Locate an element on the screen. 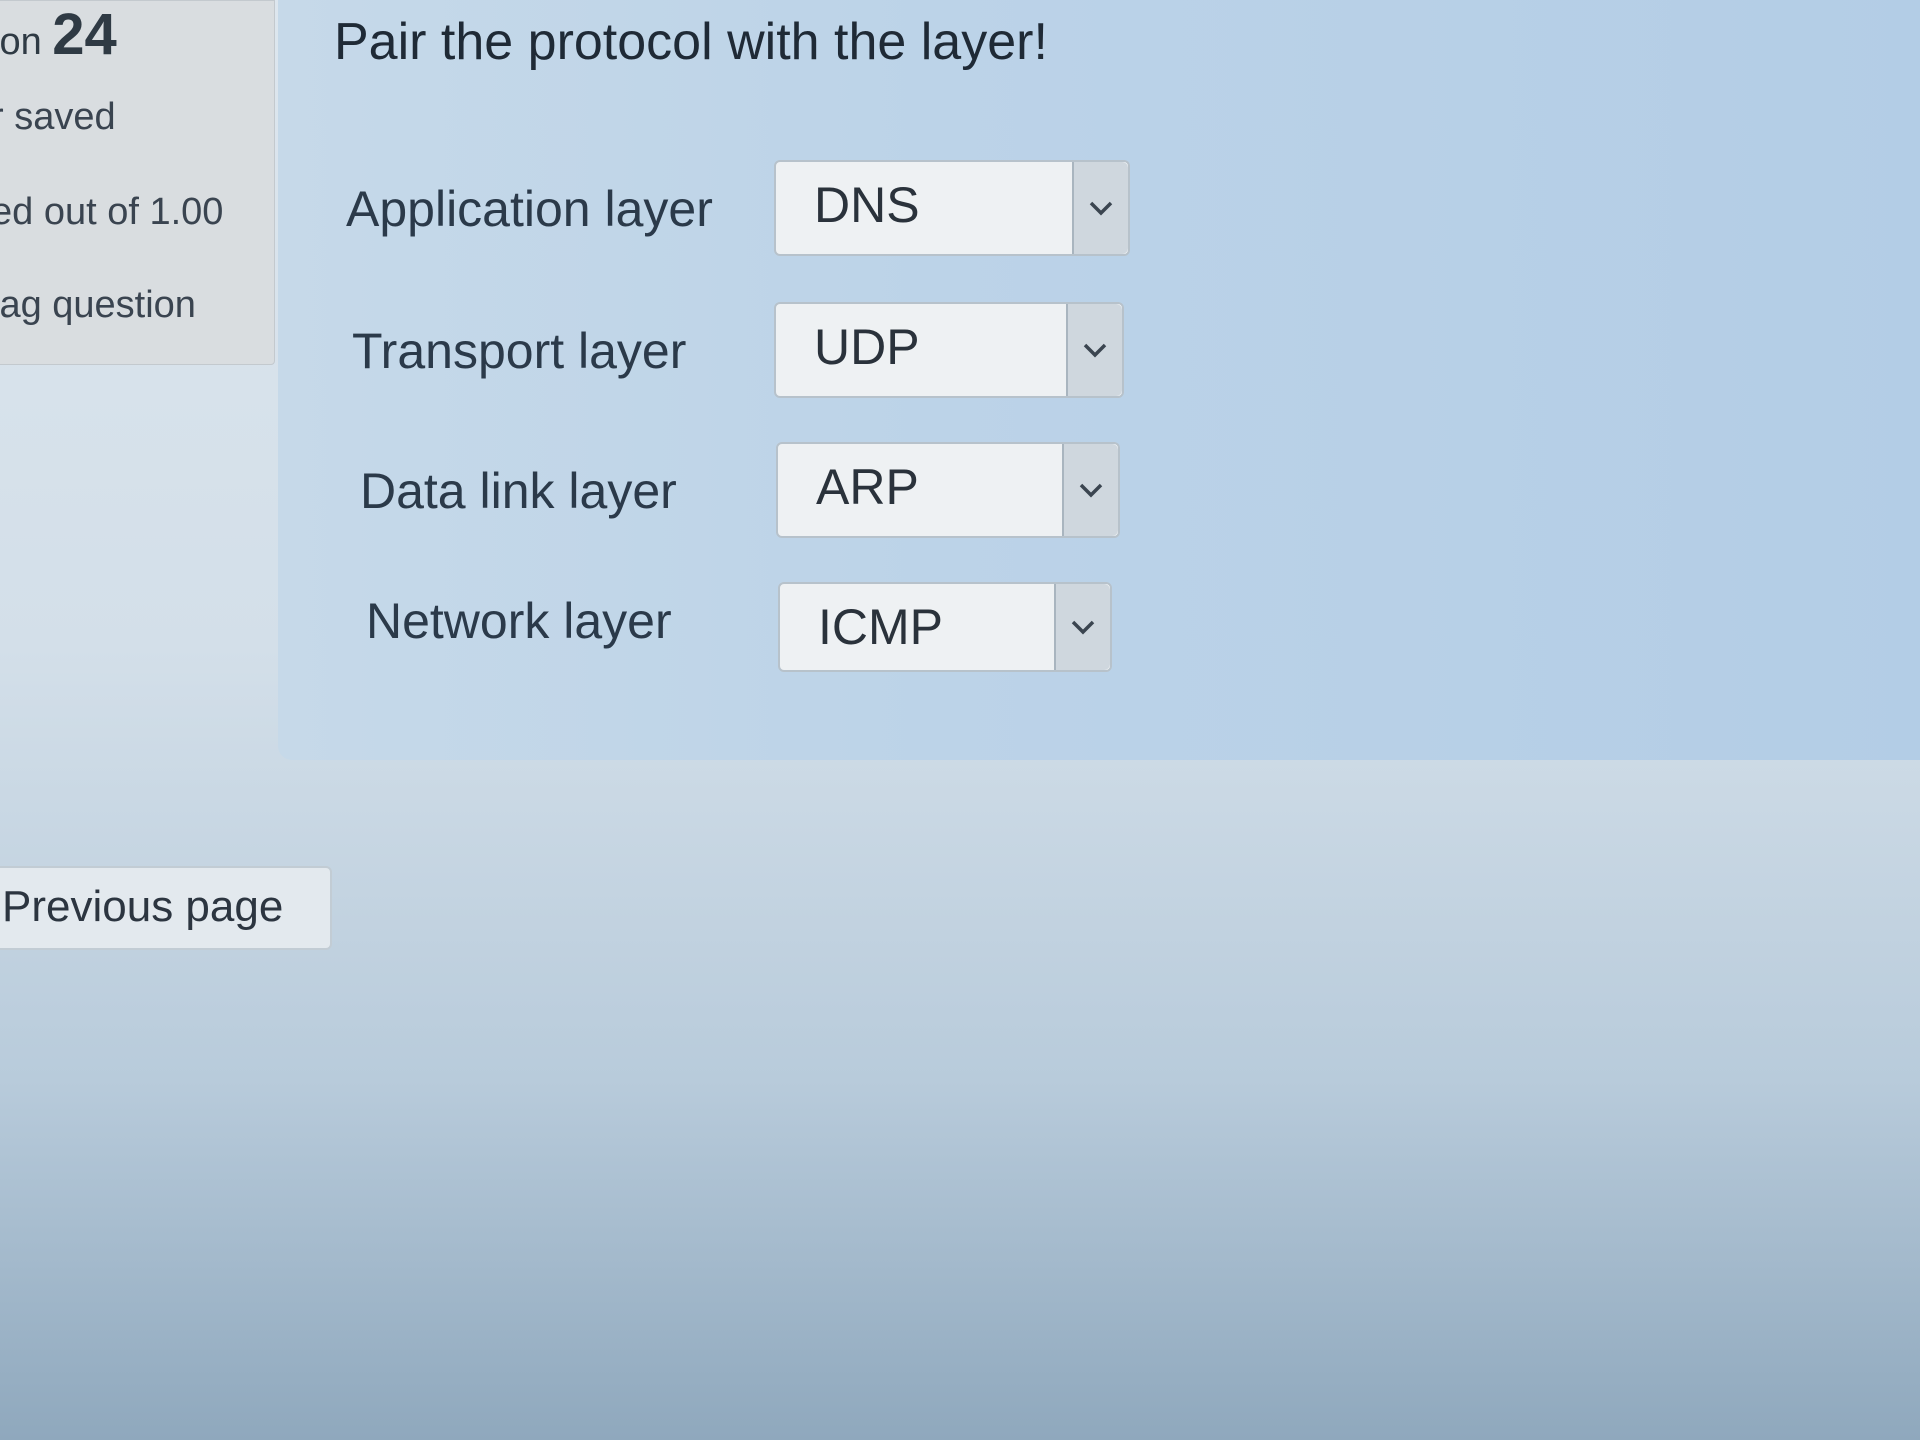 This screenshot has width=1920, height=1440. answer-status: r saved is located at coordinates (58, 117).